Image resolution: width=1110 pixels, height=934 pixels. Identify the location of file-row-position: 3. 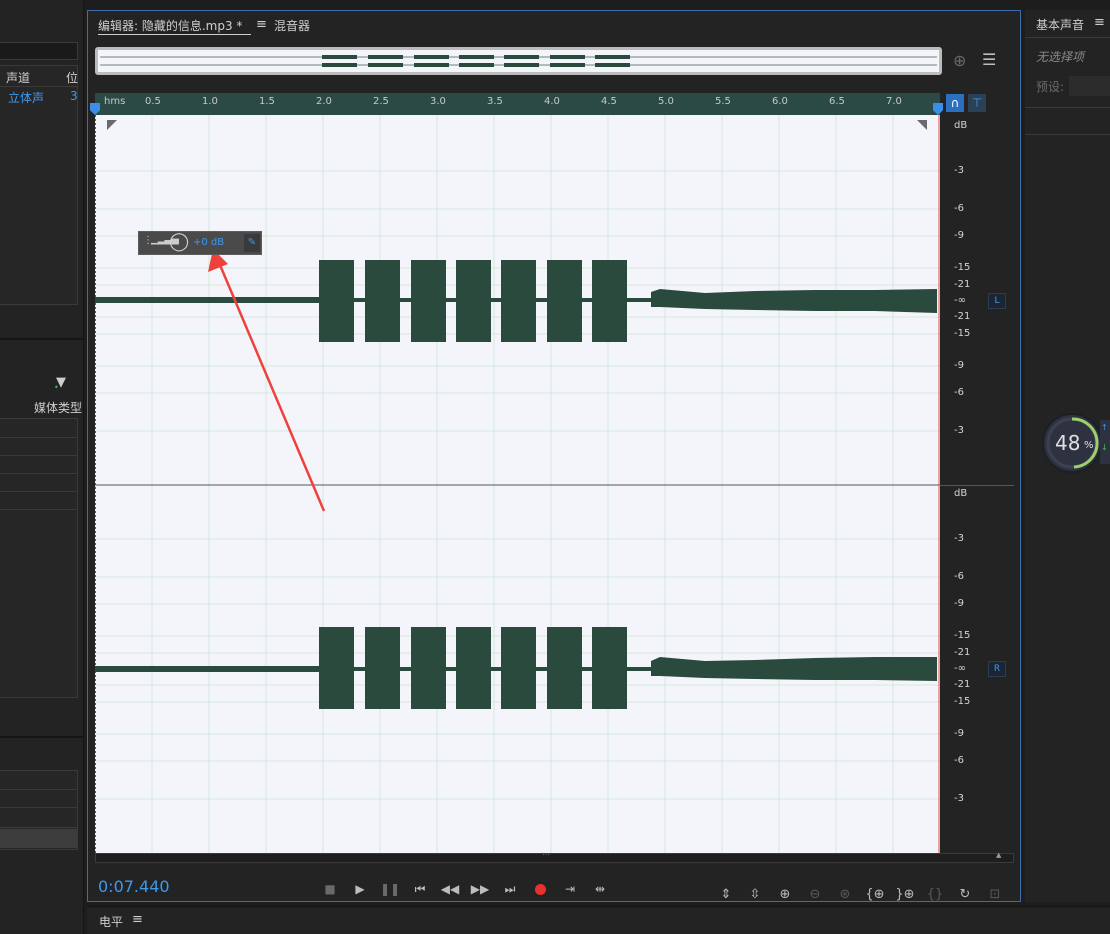
(74, 96).